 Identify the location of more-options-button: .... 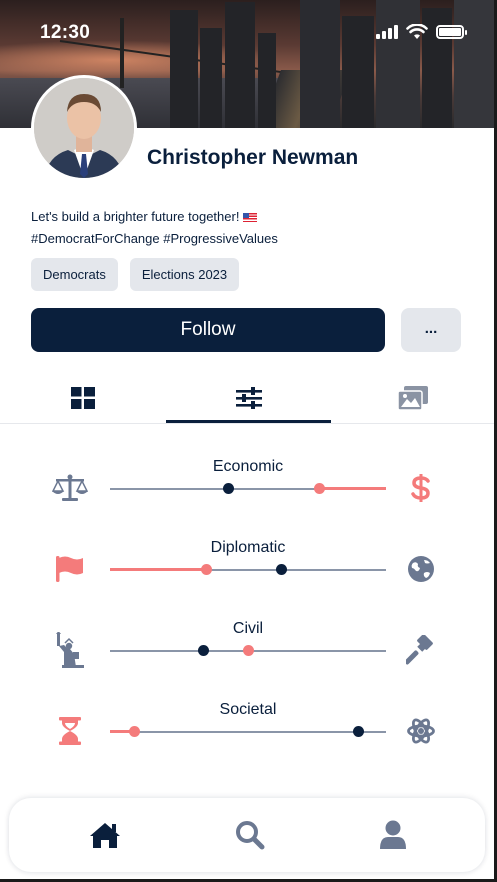
(431, 330).